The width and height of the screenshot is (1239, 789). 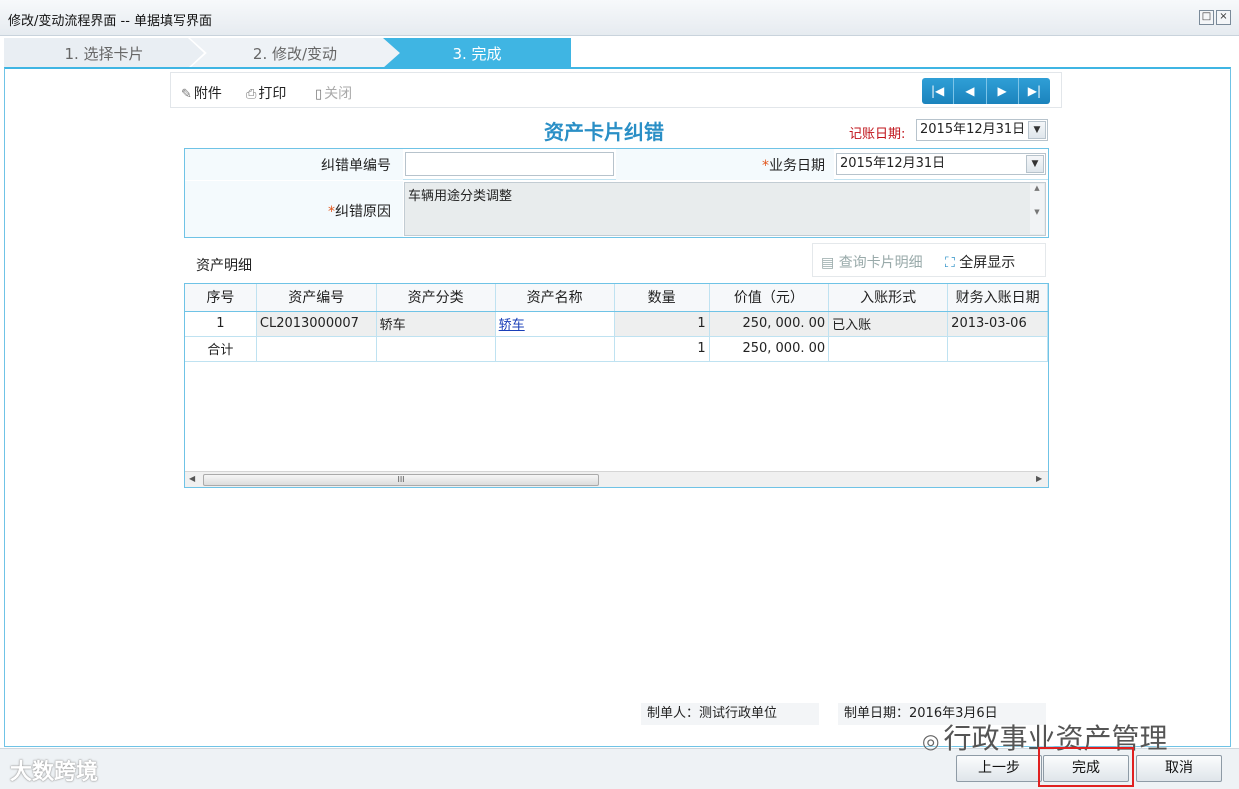 What do you see at coordinates (877, 134) in the screenshot?
I see `accounting-date-label: 记账日期:` at bounding box center [877, 134].